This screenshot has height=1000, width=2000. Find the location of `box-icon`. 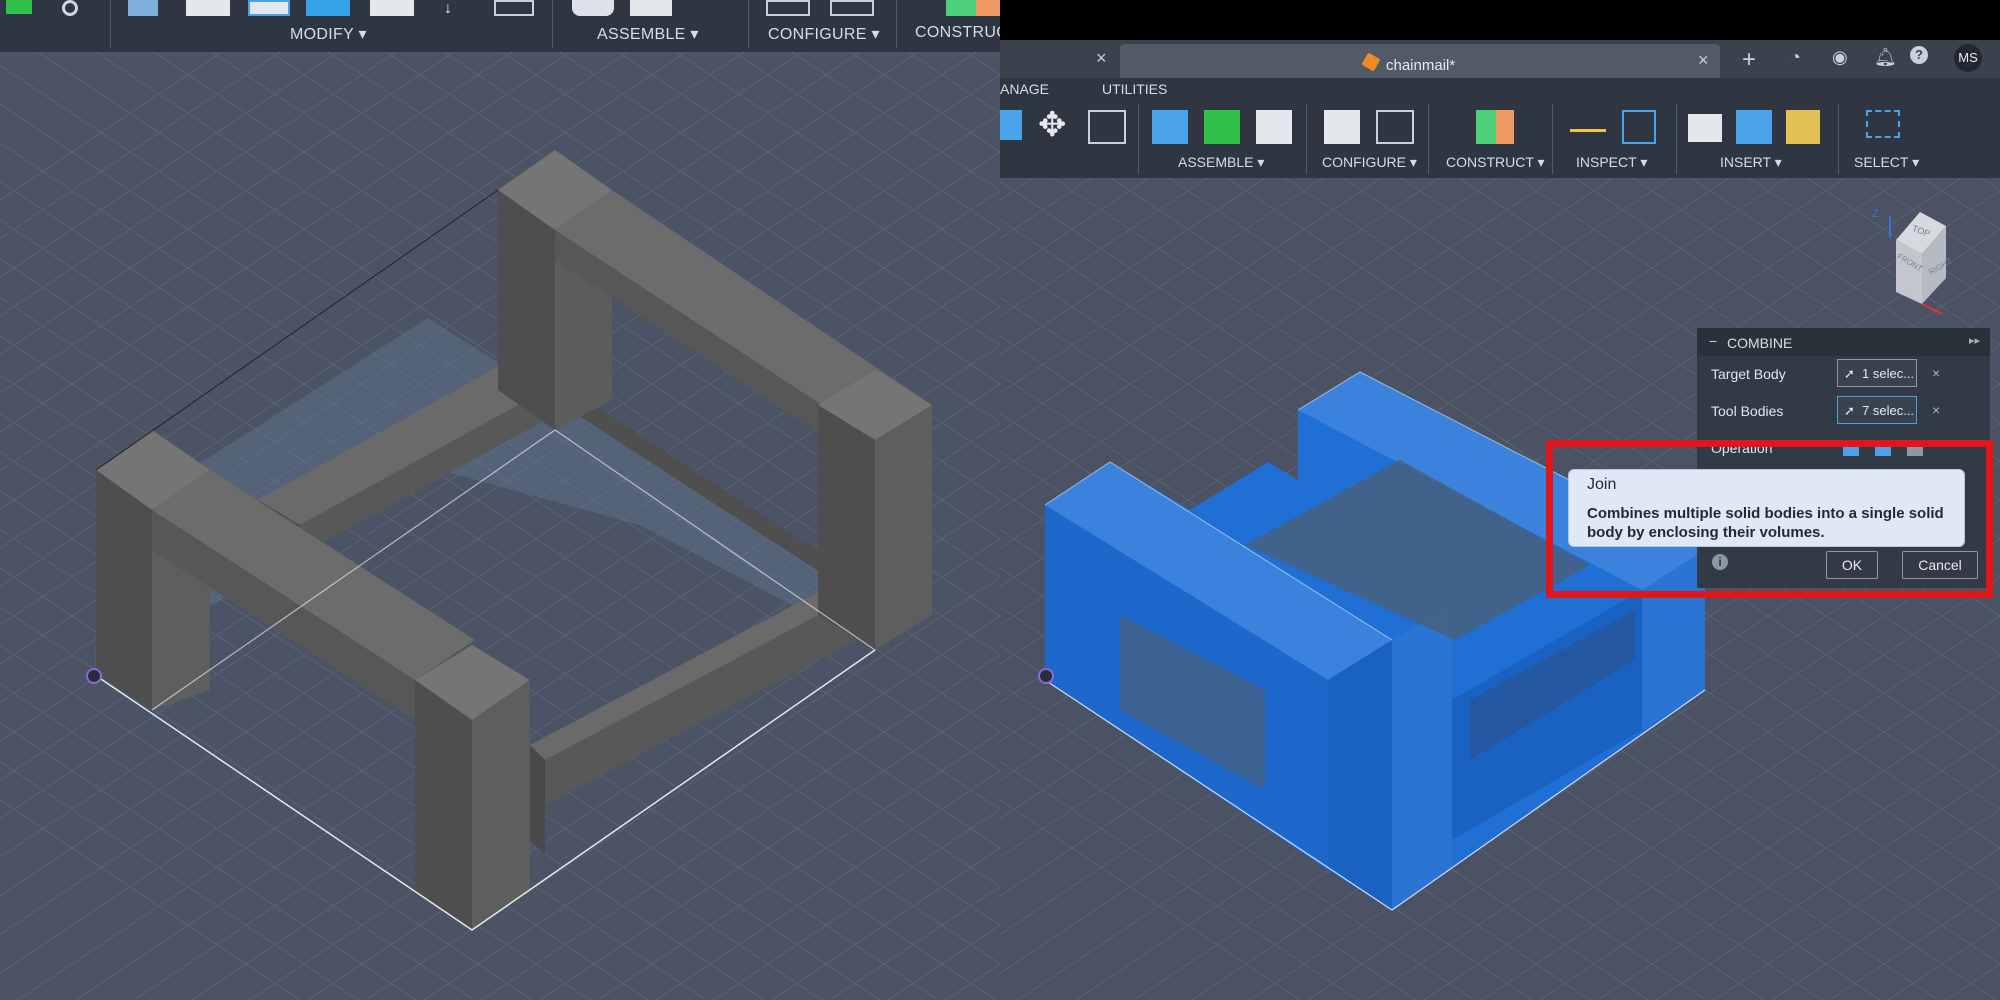

box-icon is located at coordinates (143, 8).